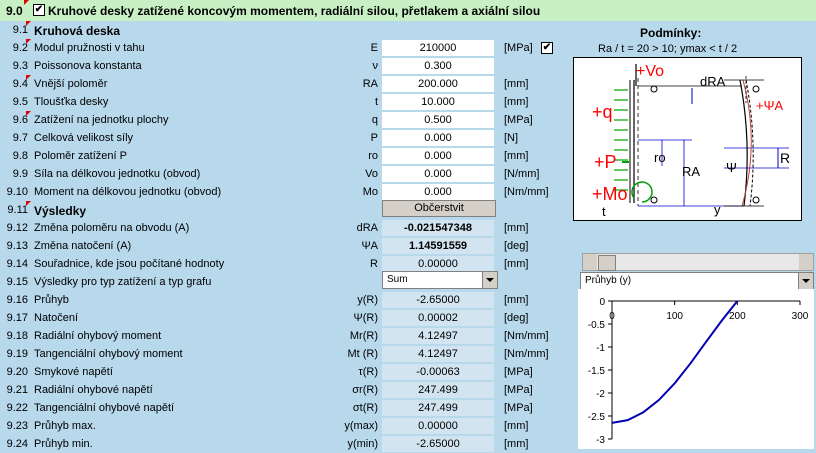 Image resolution: width=816 pixels, height=453 pixels. What do you see at coordinates (370, 84) in the screenshot?
I see `row-symbol: RA` at bounding box center [370, 84].